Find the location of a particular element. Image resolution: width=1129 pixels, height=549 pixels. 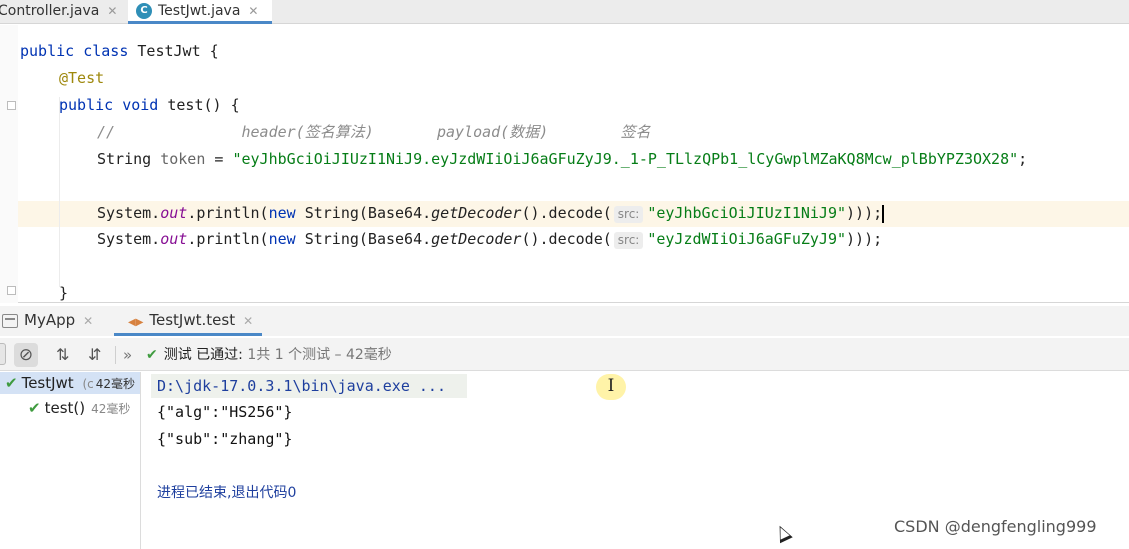

editor-tab-label: TestJwt.java is located at coordinates (199, 11).